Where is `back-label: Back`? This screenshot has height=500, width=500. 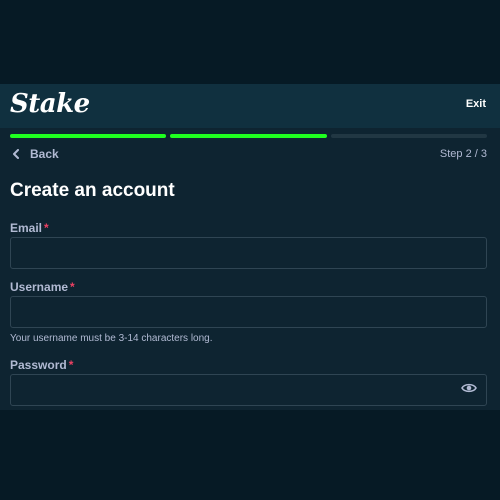 back-label: Back is located at coordinates (44, 154).